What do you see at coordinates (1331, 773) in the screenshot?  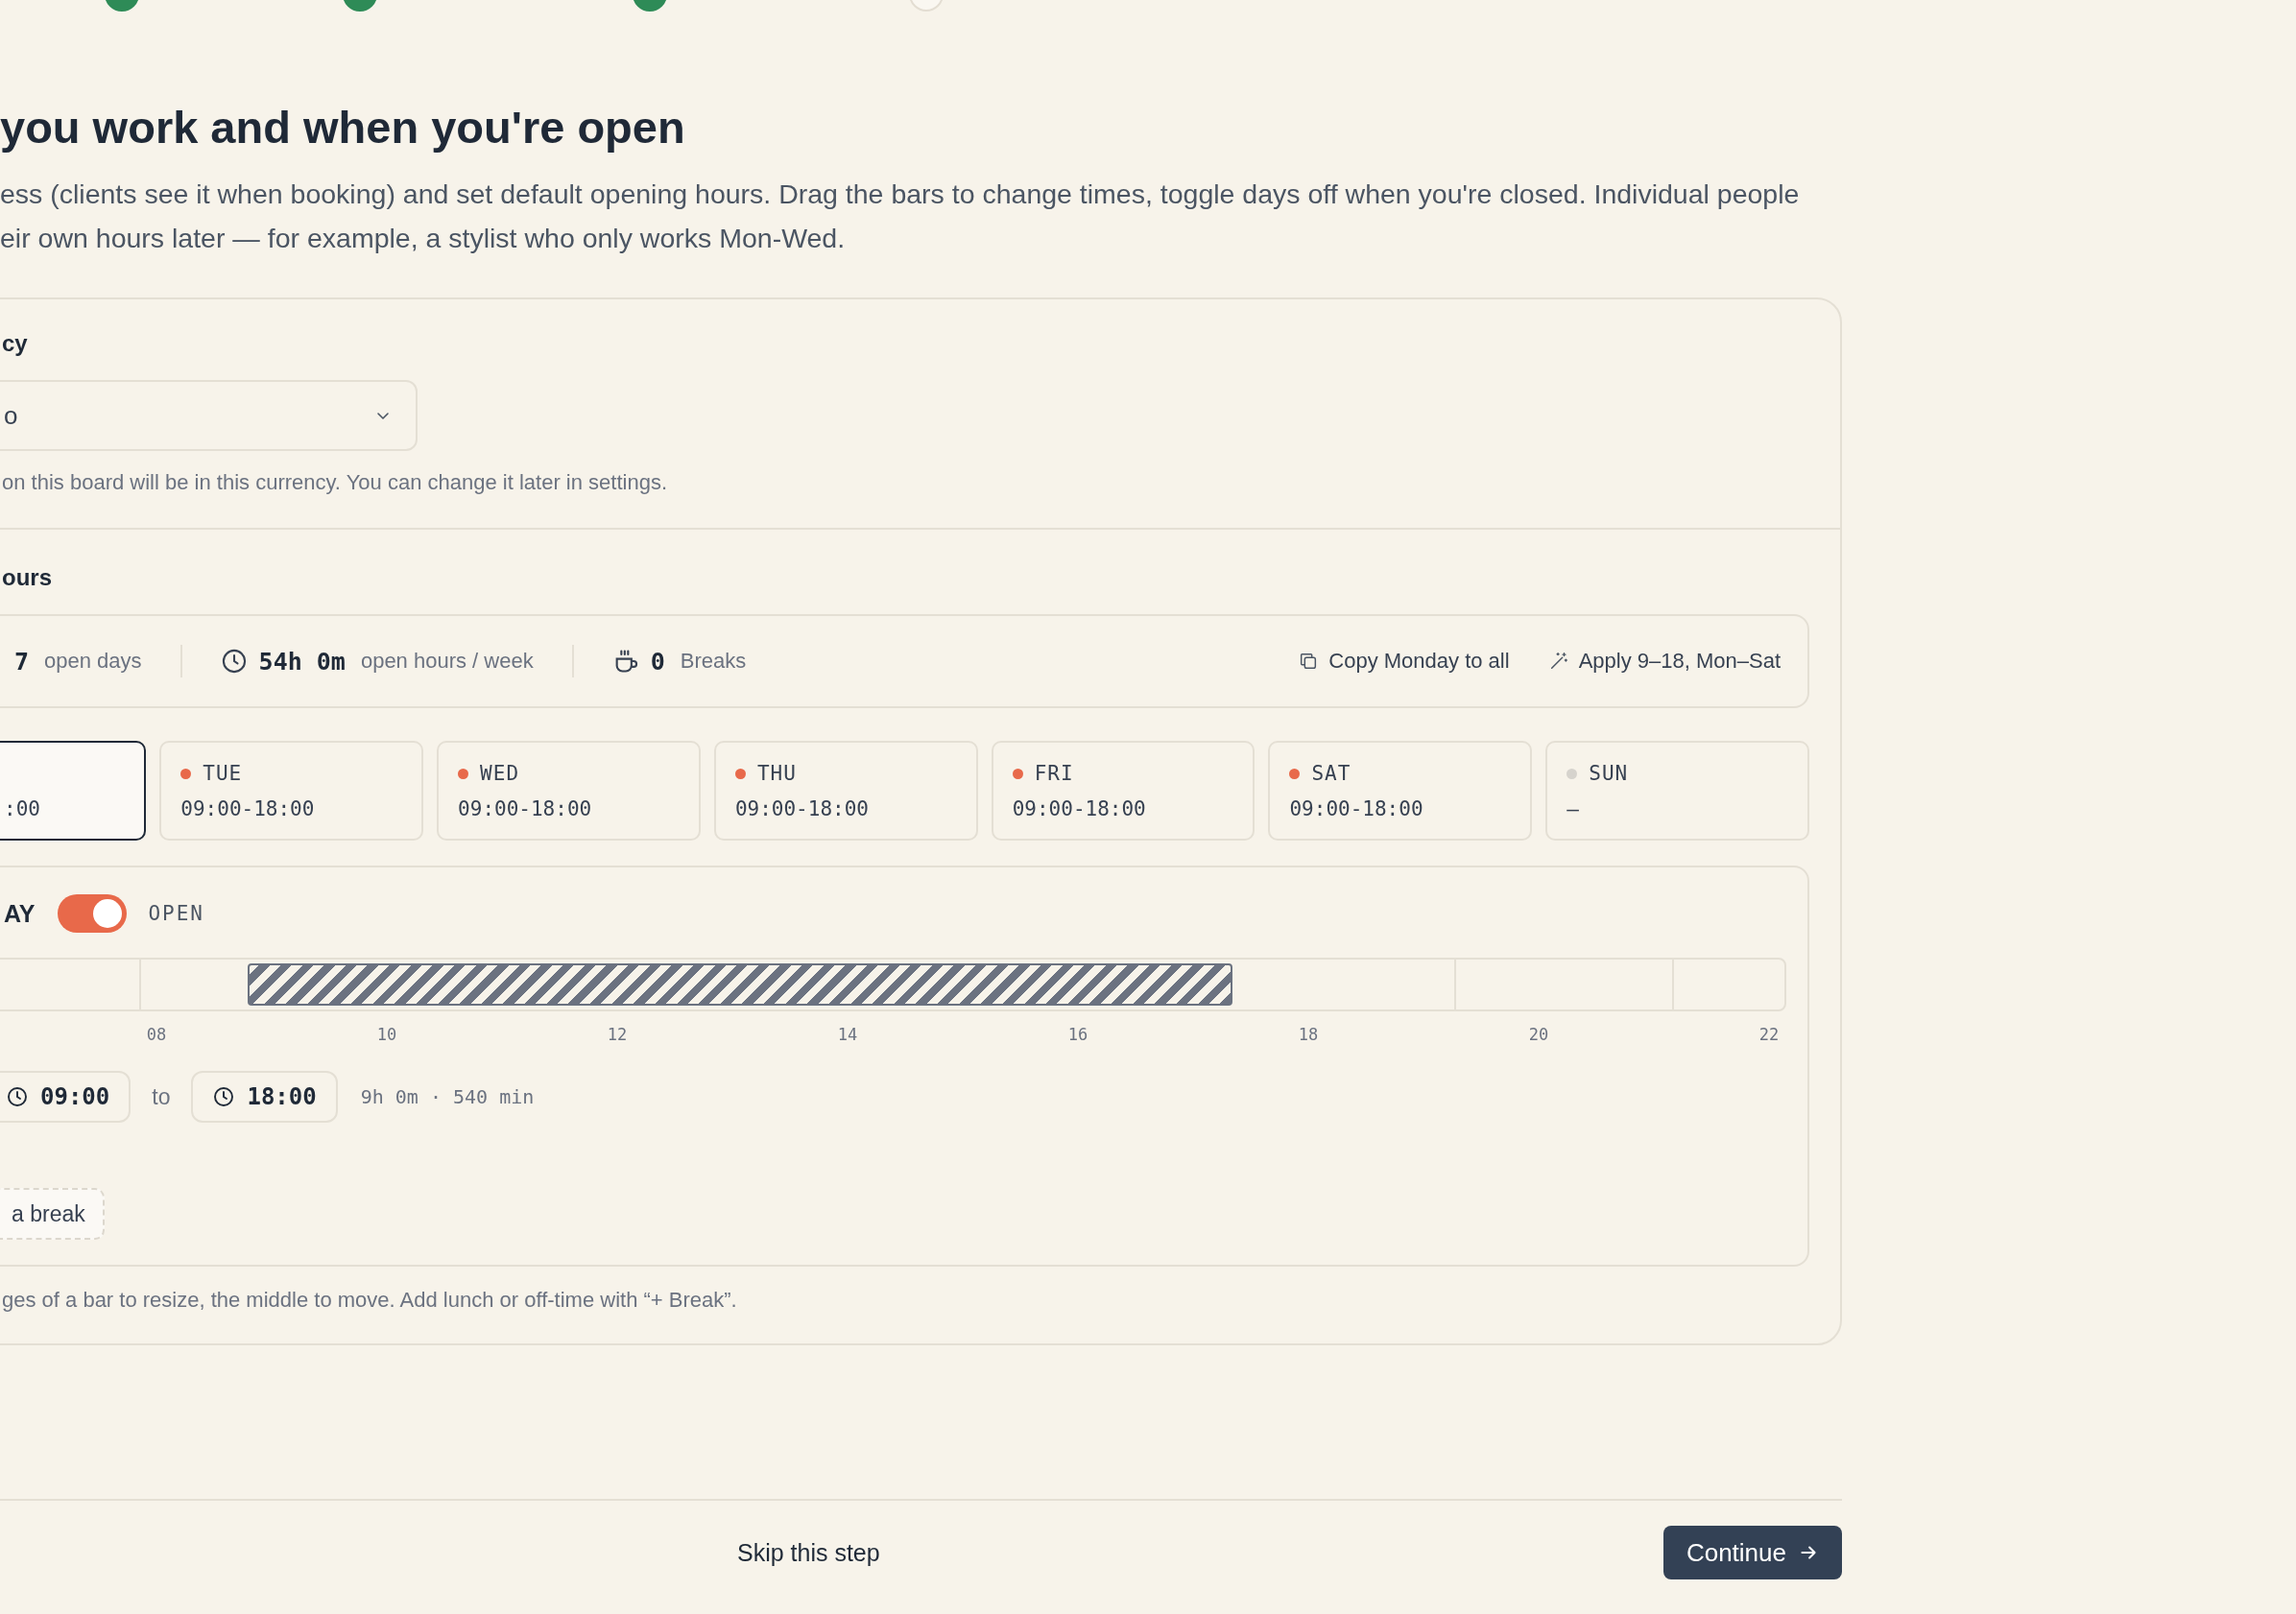 I see `day-name: SAT` at bounding box center [1331, 773].